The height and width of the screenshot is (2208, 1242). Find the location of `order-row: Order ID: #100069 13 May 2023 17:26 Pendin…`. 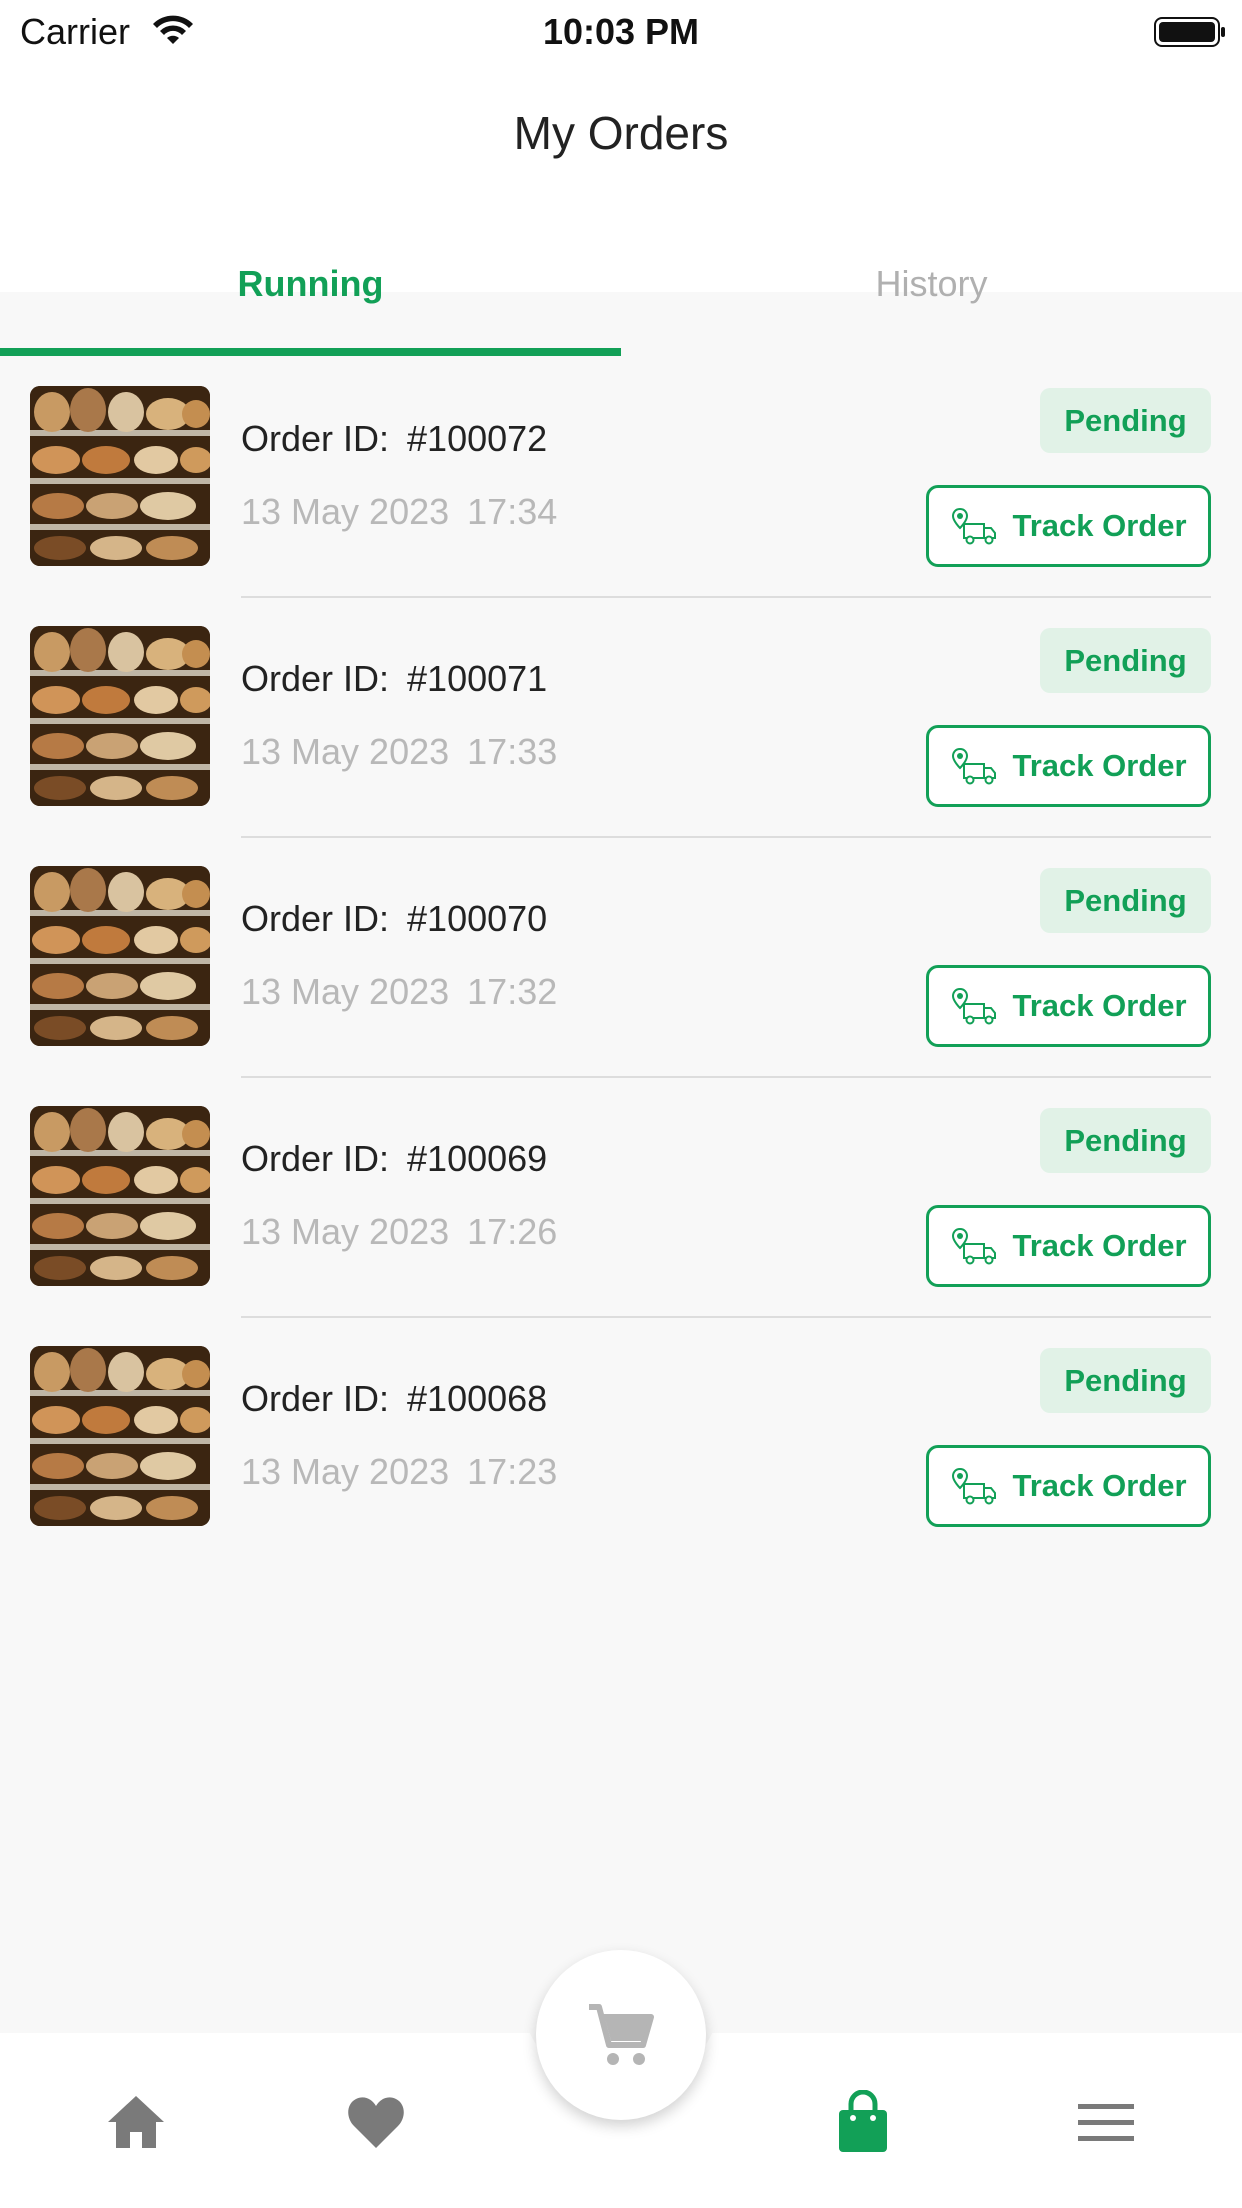

order-row: Order ID: #100069 13 May 2023 17:26 Pendin… is located at coordinates (621, 1198).